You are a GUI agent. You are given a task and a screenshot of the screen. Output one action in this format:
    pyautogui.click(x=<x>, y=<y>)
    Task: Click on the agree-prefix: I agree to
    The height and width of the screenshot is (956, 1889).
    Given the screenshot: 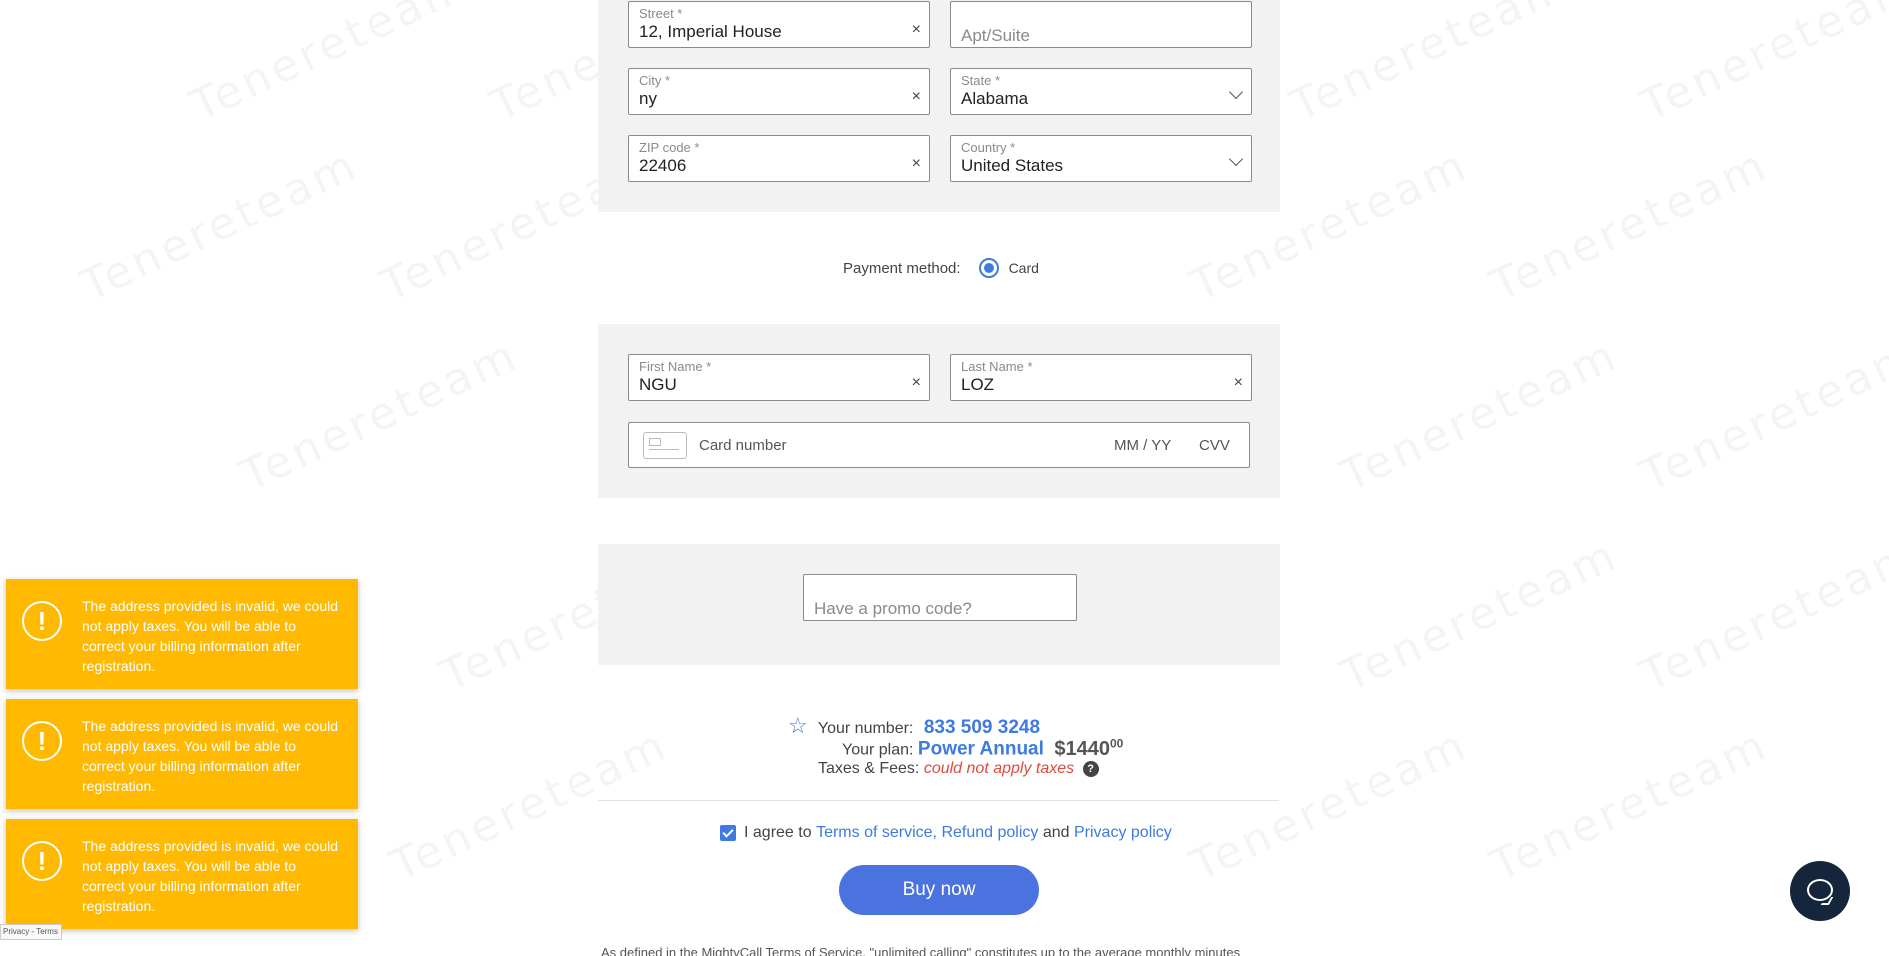 What is the action you would take?
    pyautogui.click(x=778, y=832)
    